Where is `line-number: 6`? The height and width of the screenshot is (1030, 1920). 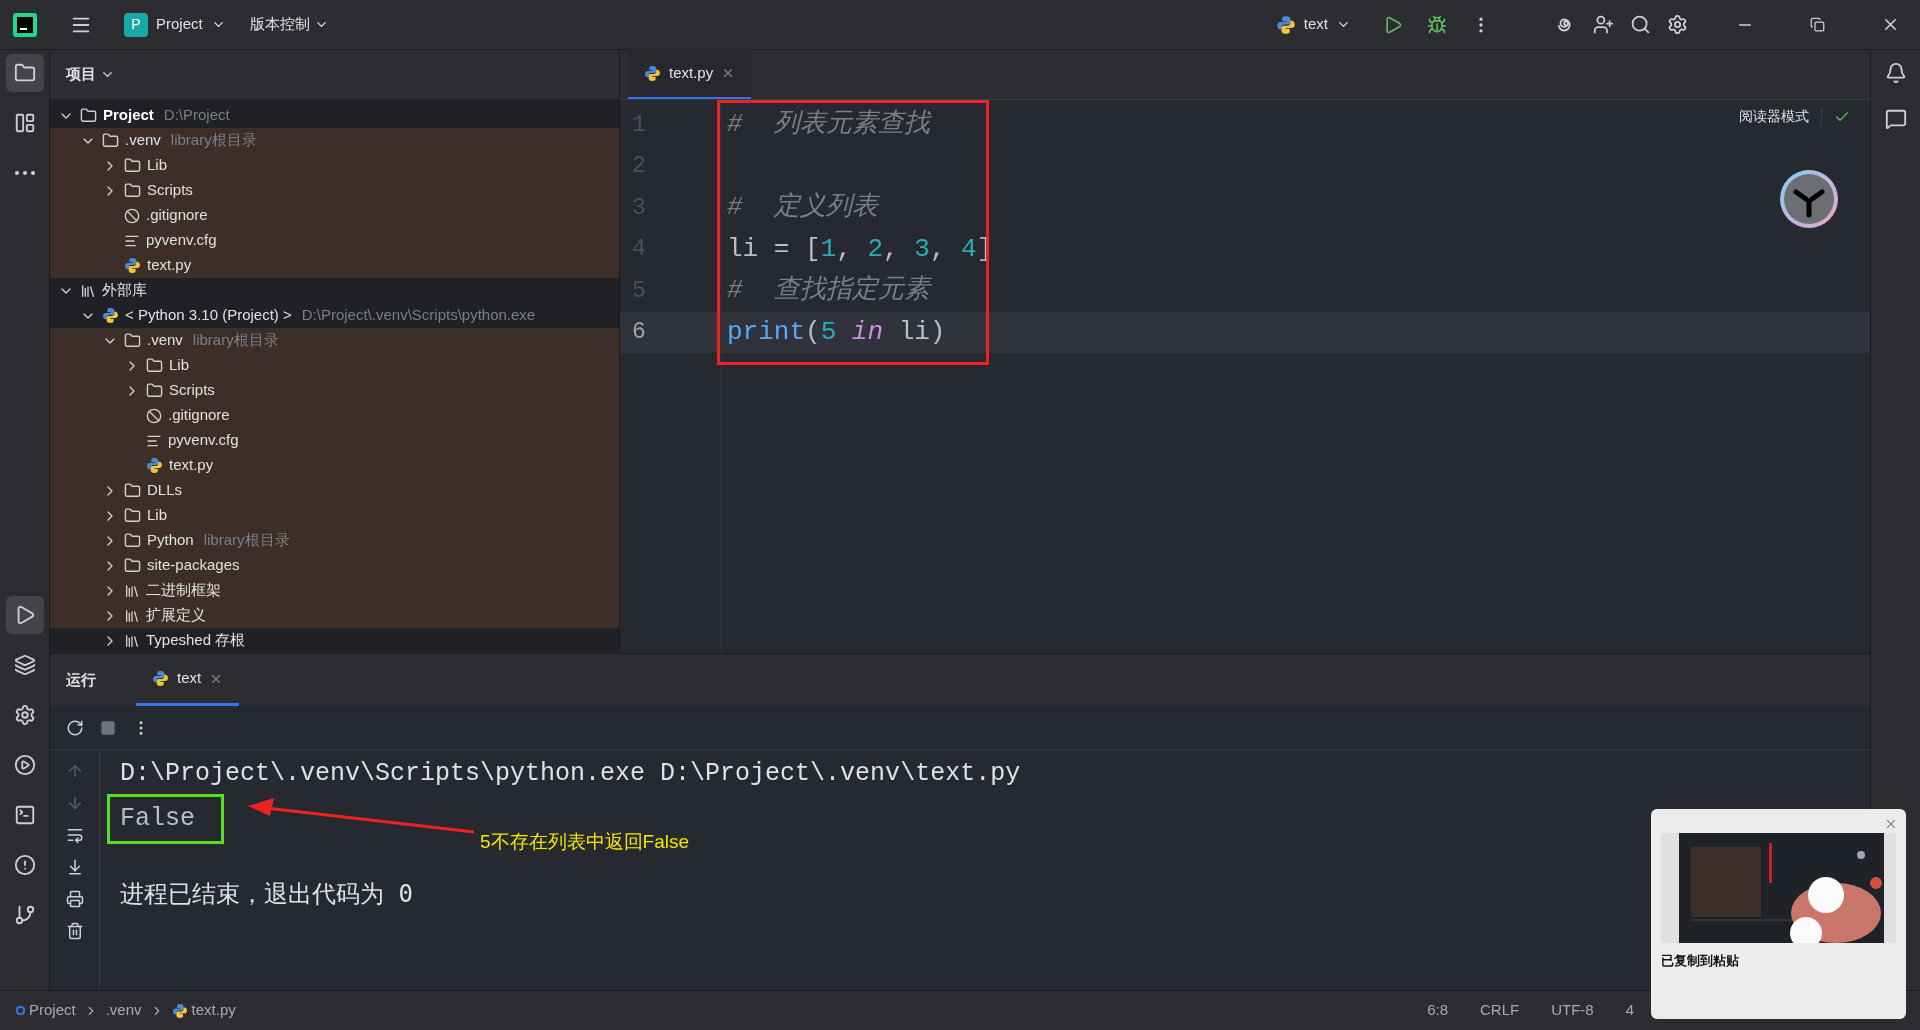 line-number: 6 is located at coordinates (639, 332).